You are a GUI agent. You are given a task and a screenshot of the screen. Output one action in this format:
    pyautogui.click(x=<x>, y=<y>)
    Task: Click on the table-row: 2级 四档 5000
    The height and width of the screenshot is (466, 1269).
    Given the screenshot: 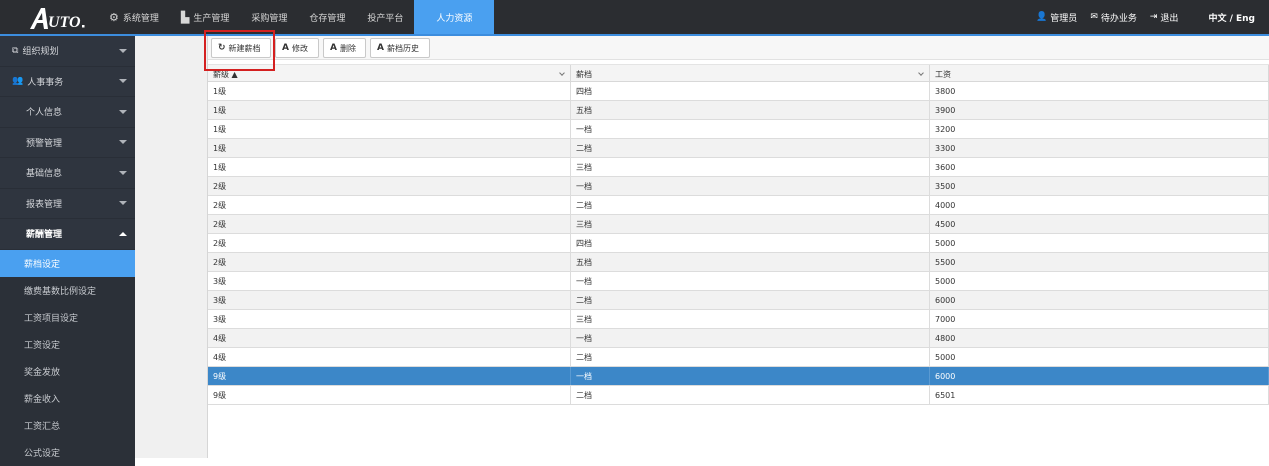 What is the action you would take?
    pyautogui.click(x=738, y=243)
    